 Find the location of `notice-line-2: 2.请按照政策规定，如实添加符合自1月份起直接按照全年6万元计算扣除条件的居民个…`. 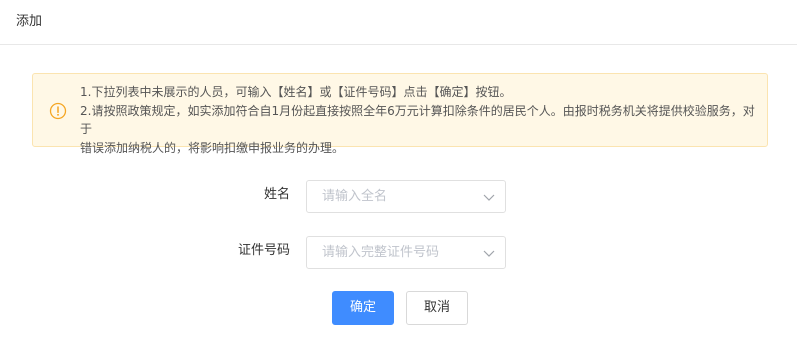

notice-line-2: 2.请按照政策规定，如实添加符合自1月份起直接按照全年6万元计算扣除条件的居民个… is located at coordinates (417, 120).